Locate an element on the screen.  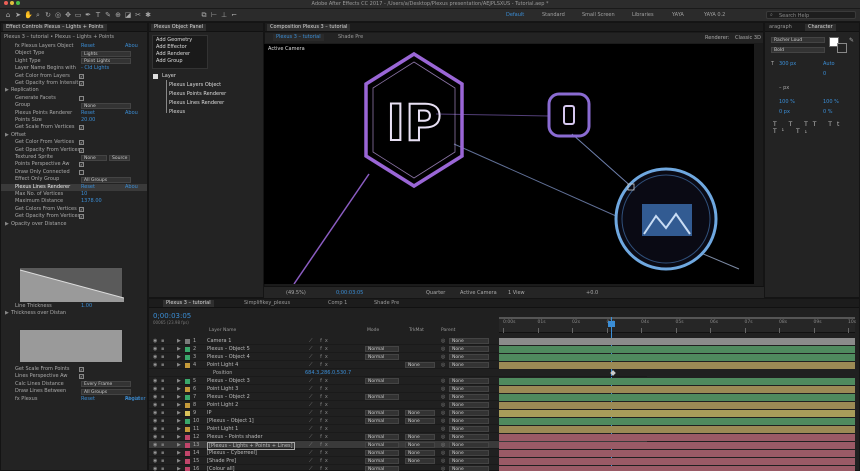
world-axis-icon: ⊥ is located at coordinates (224, 15).